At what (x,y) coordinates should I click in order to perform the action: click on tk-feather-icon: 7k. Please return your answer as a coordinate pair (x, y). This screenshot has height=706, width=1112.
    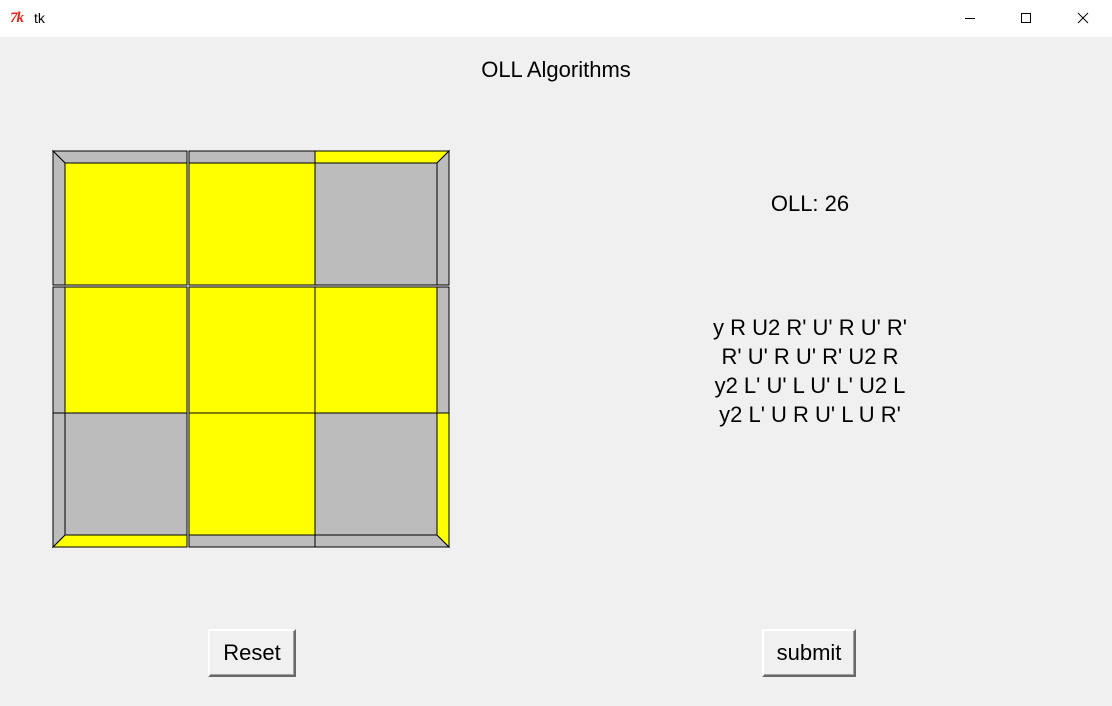
    Looking at the image, I should click on (17, 18).